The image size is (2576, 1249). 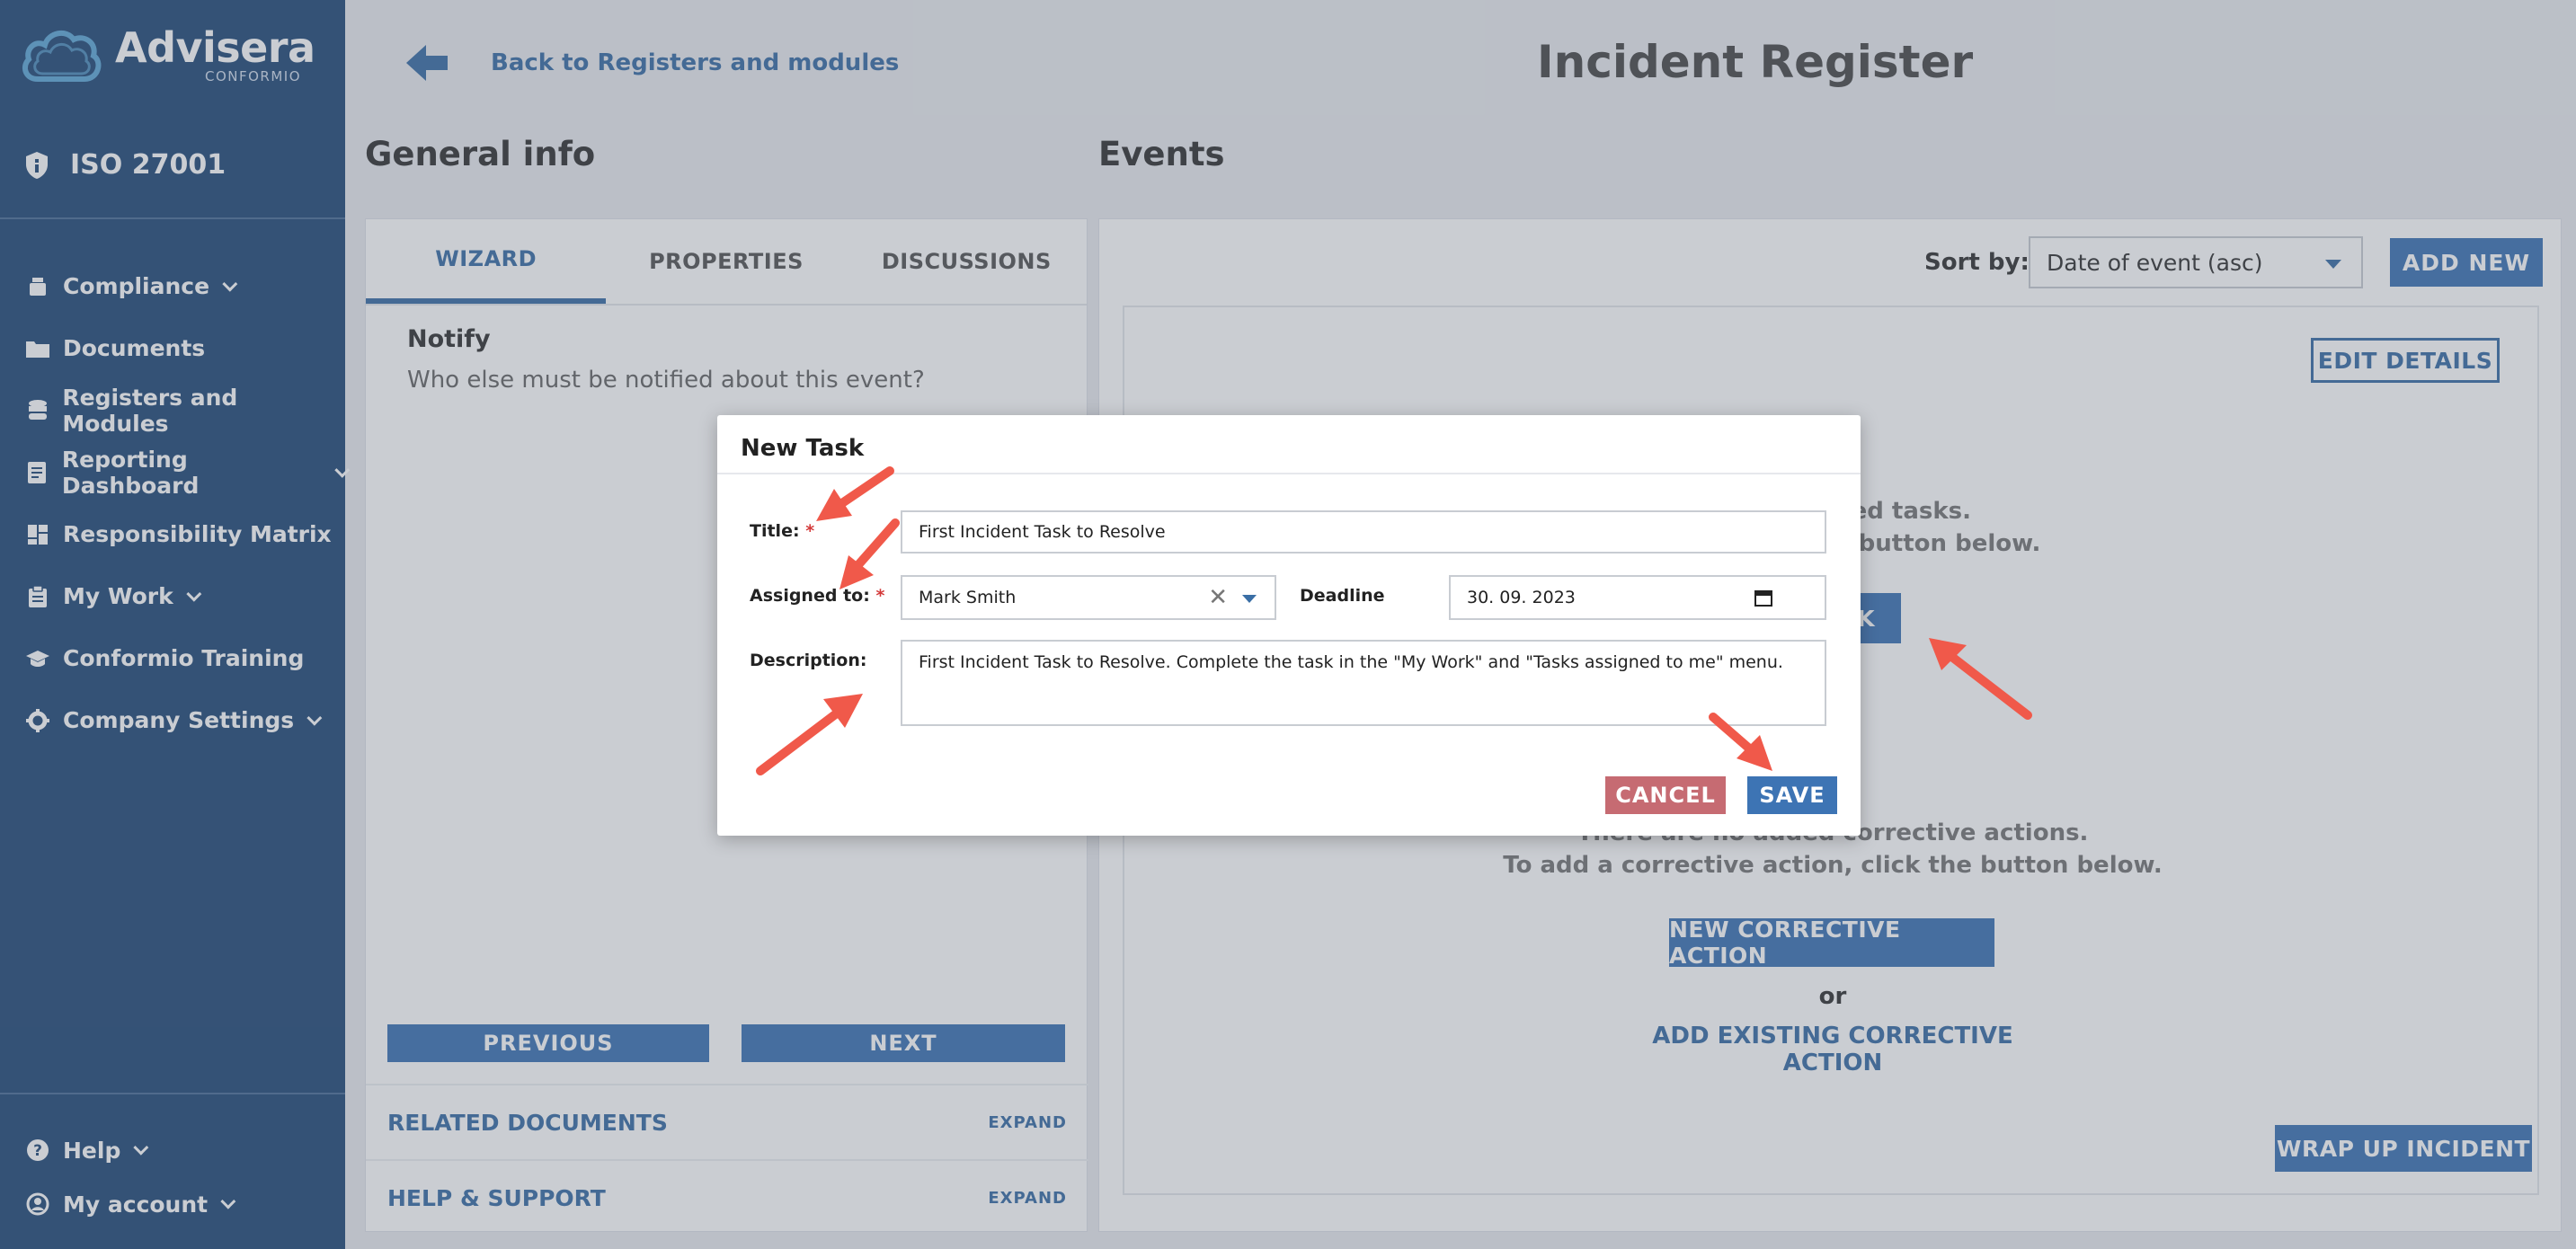 I want to click on title-label: Title: *, so click(x=782, y=531).